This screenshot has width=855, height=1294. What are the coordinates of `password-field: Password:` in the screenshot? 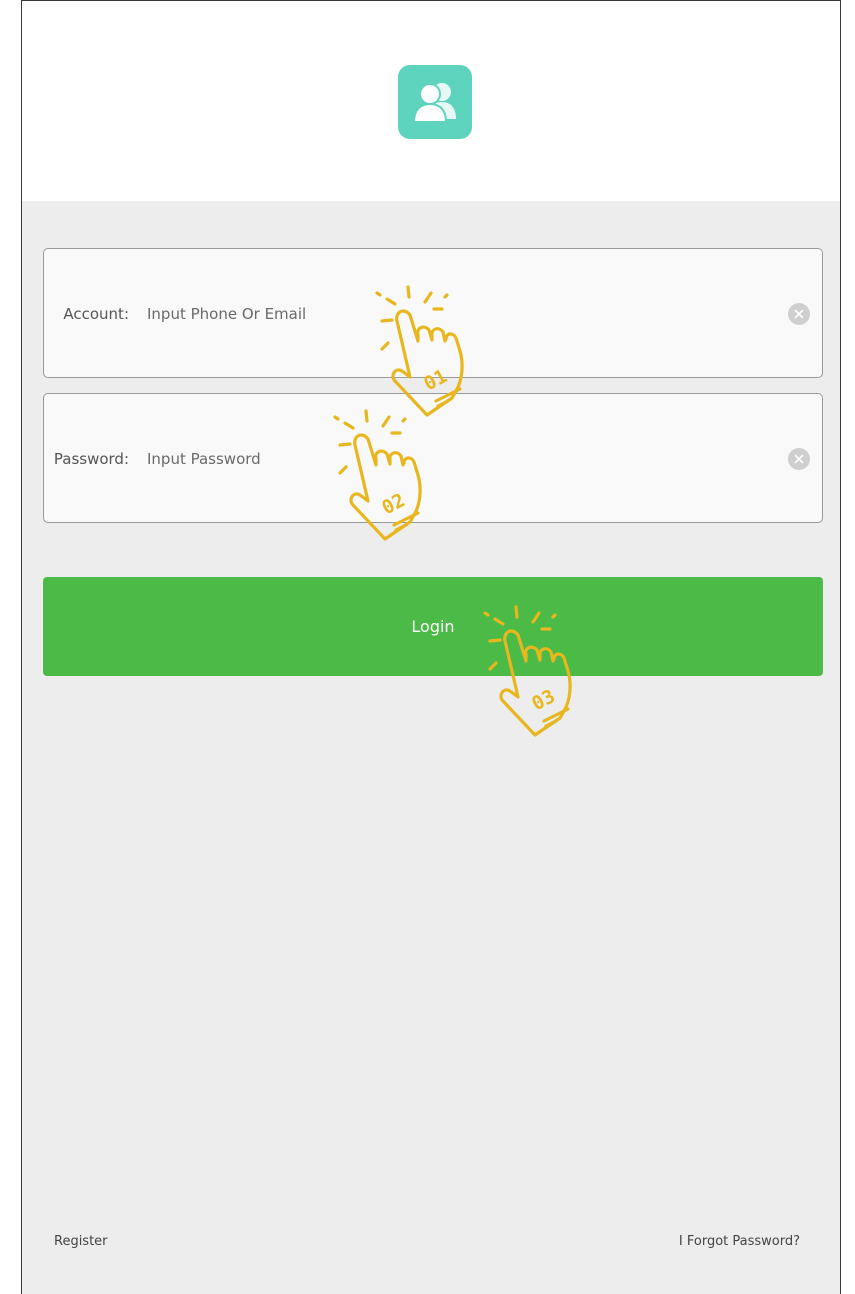 It's located at (433, 458).